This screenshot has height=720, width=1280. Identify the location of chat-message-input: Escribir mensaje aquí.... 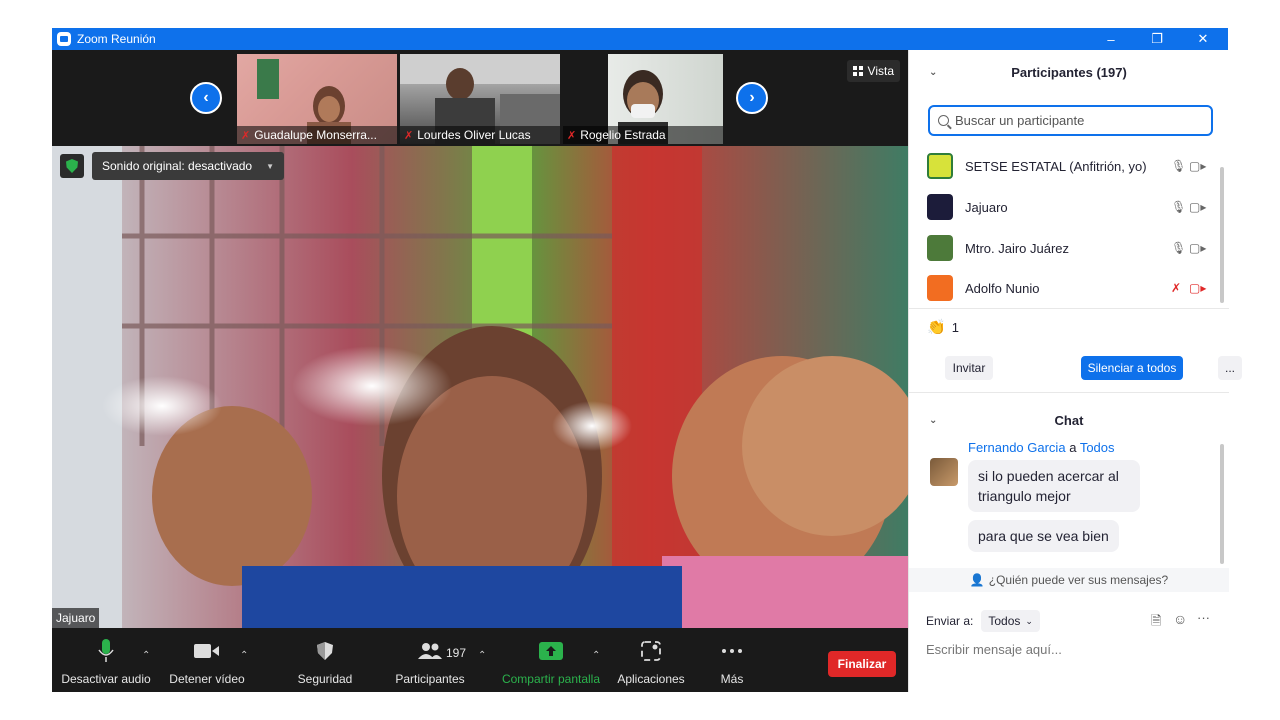
(994, 649).